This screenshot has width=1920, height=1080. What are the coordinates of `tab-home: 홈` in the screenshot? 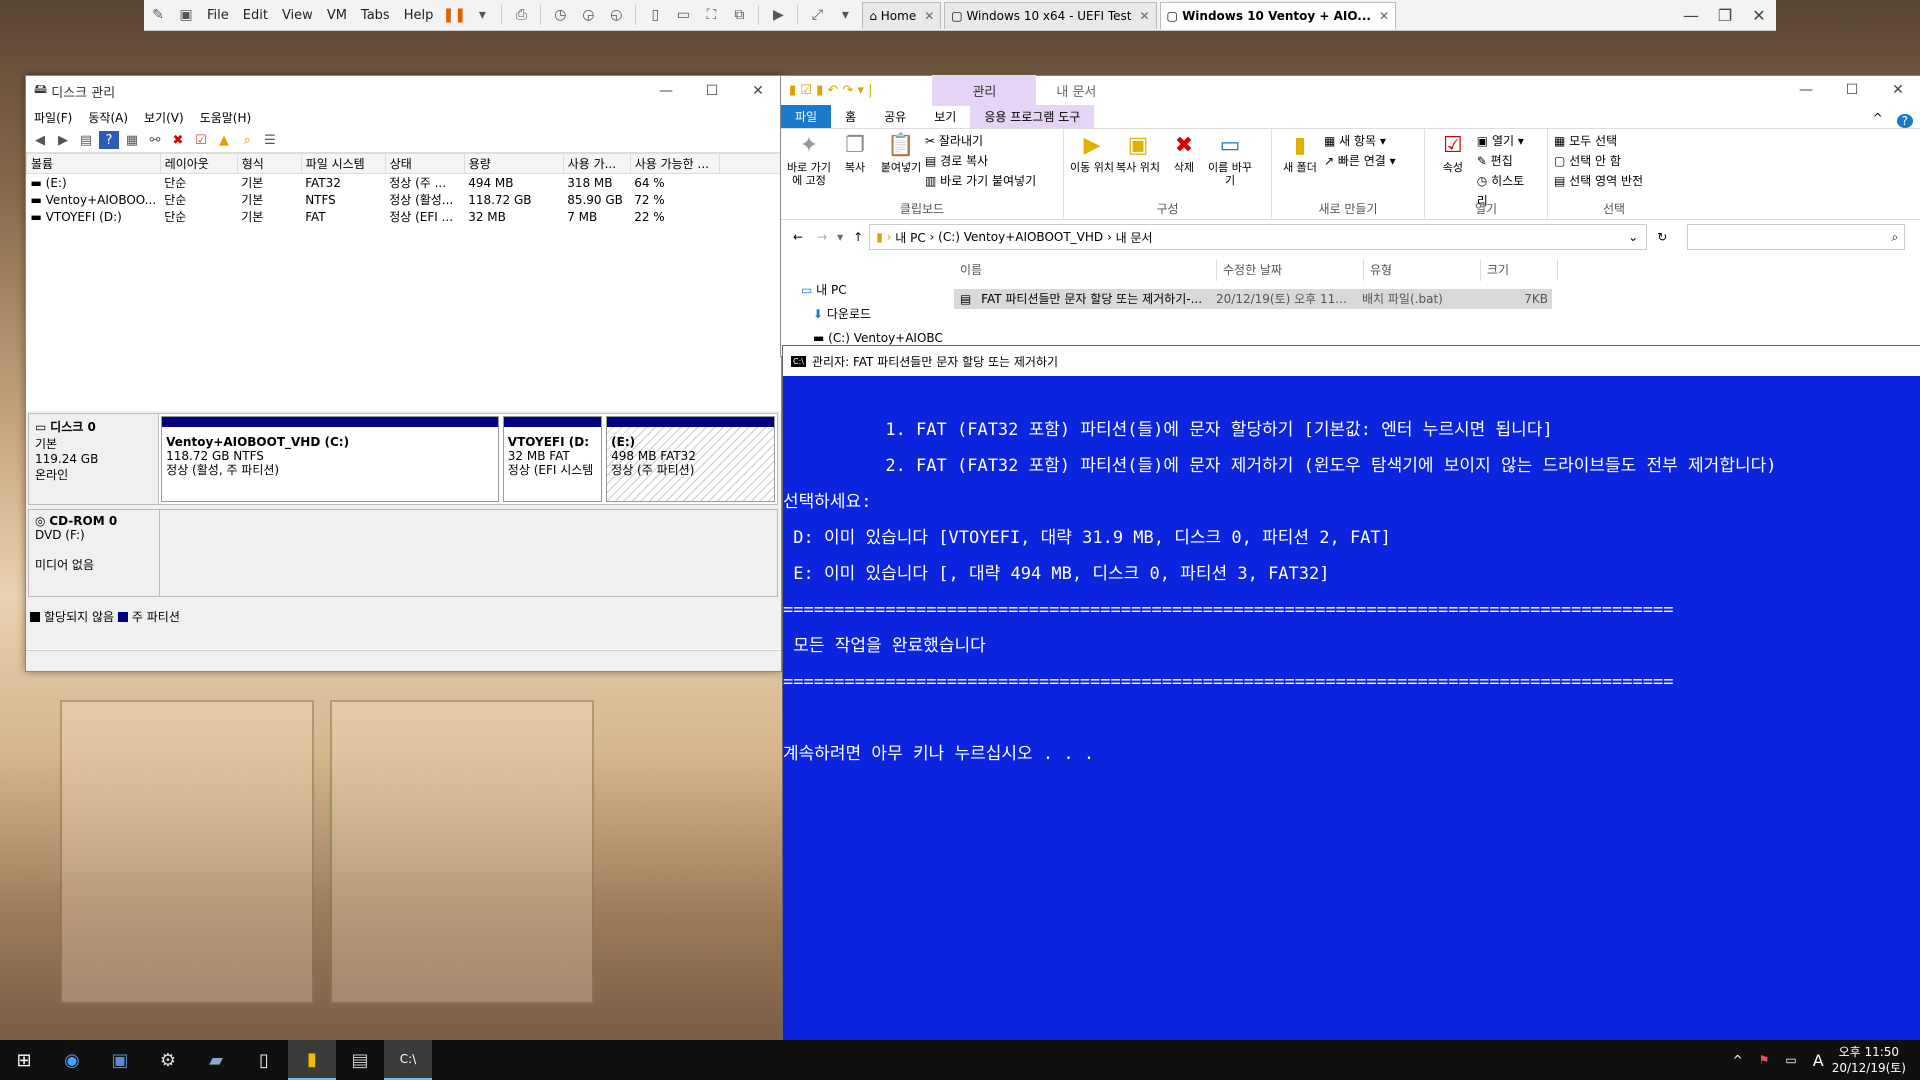 It's located at (850, 116).